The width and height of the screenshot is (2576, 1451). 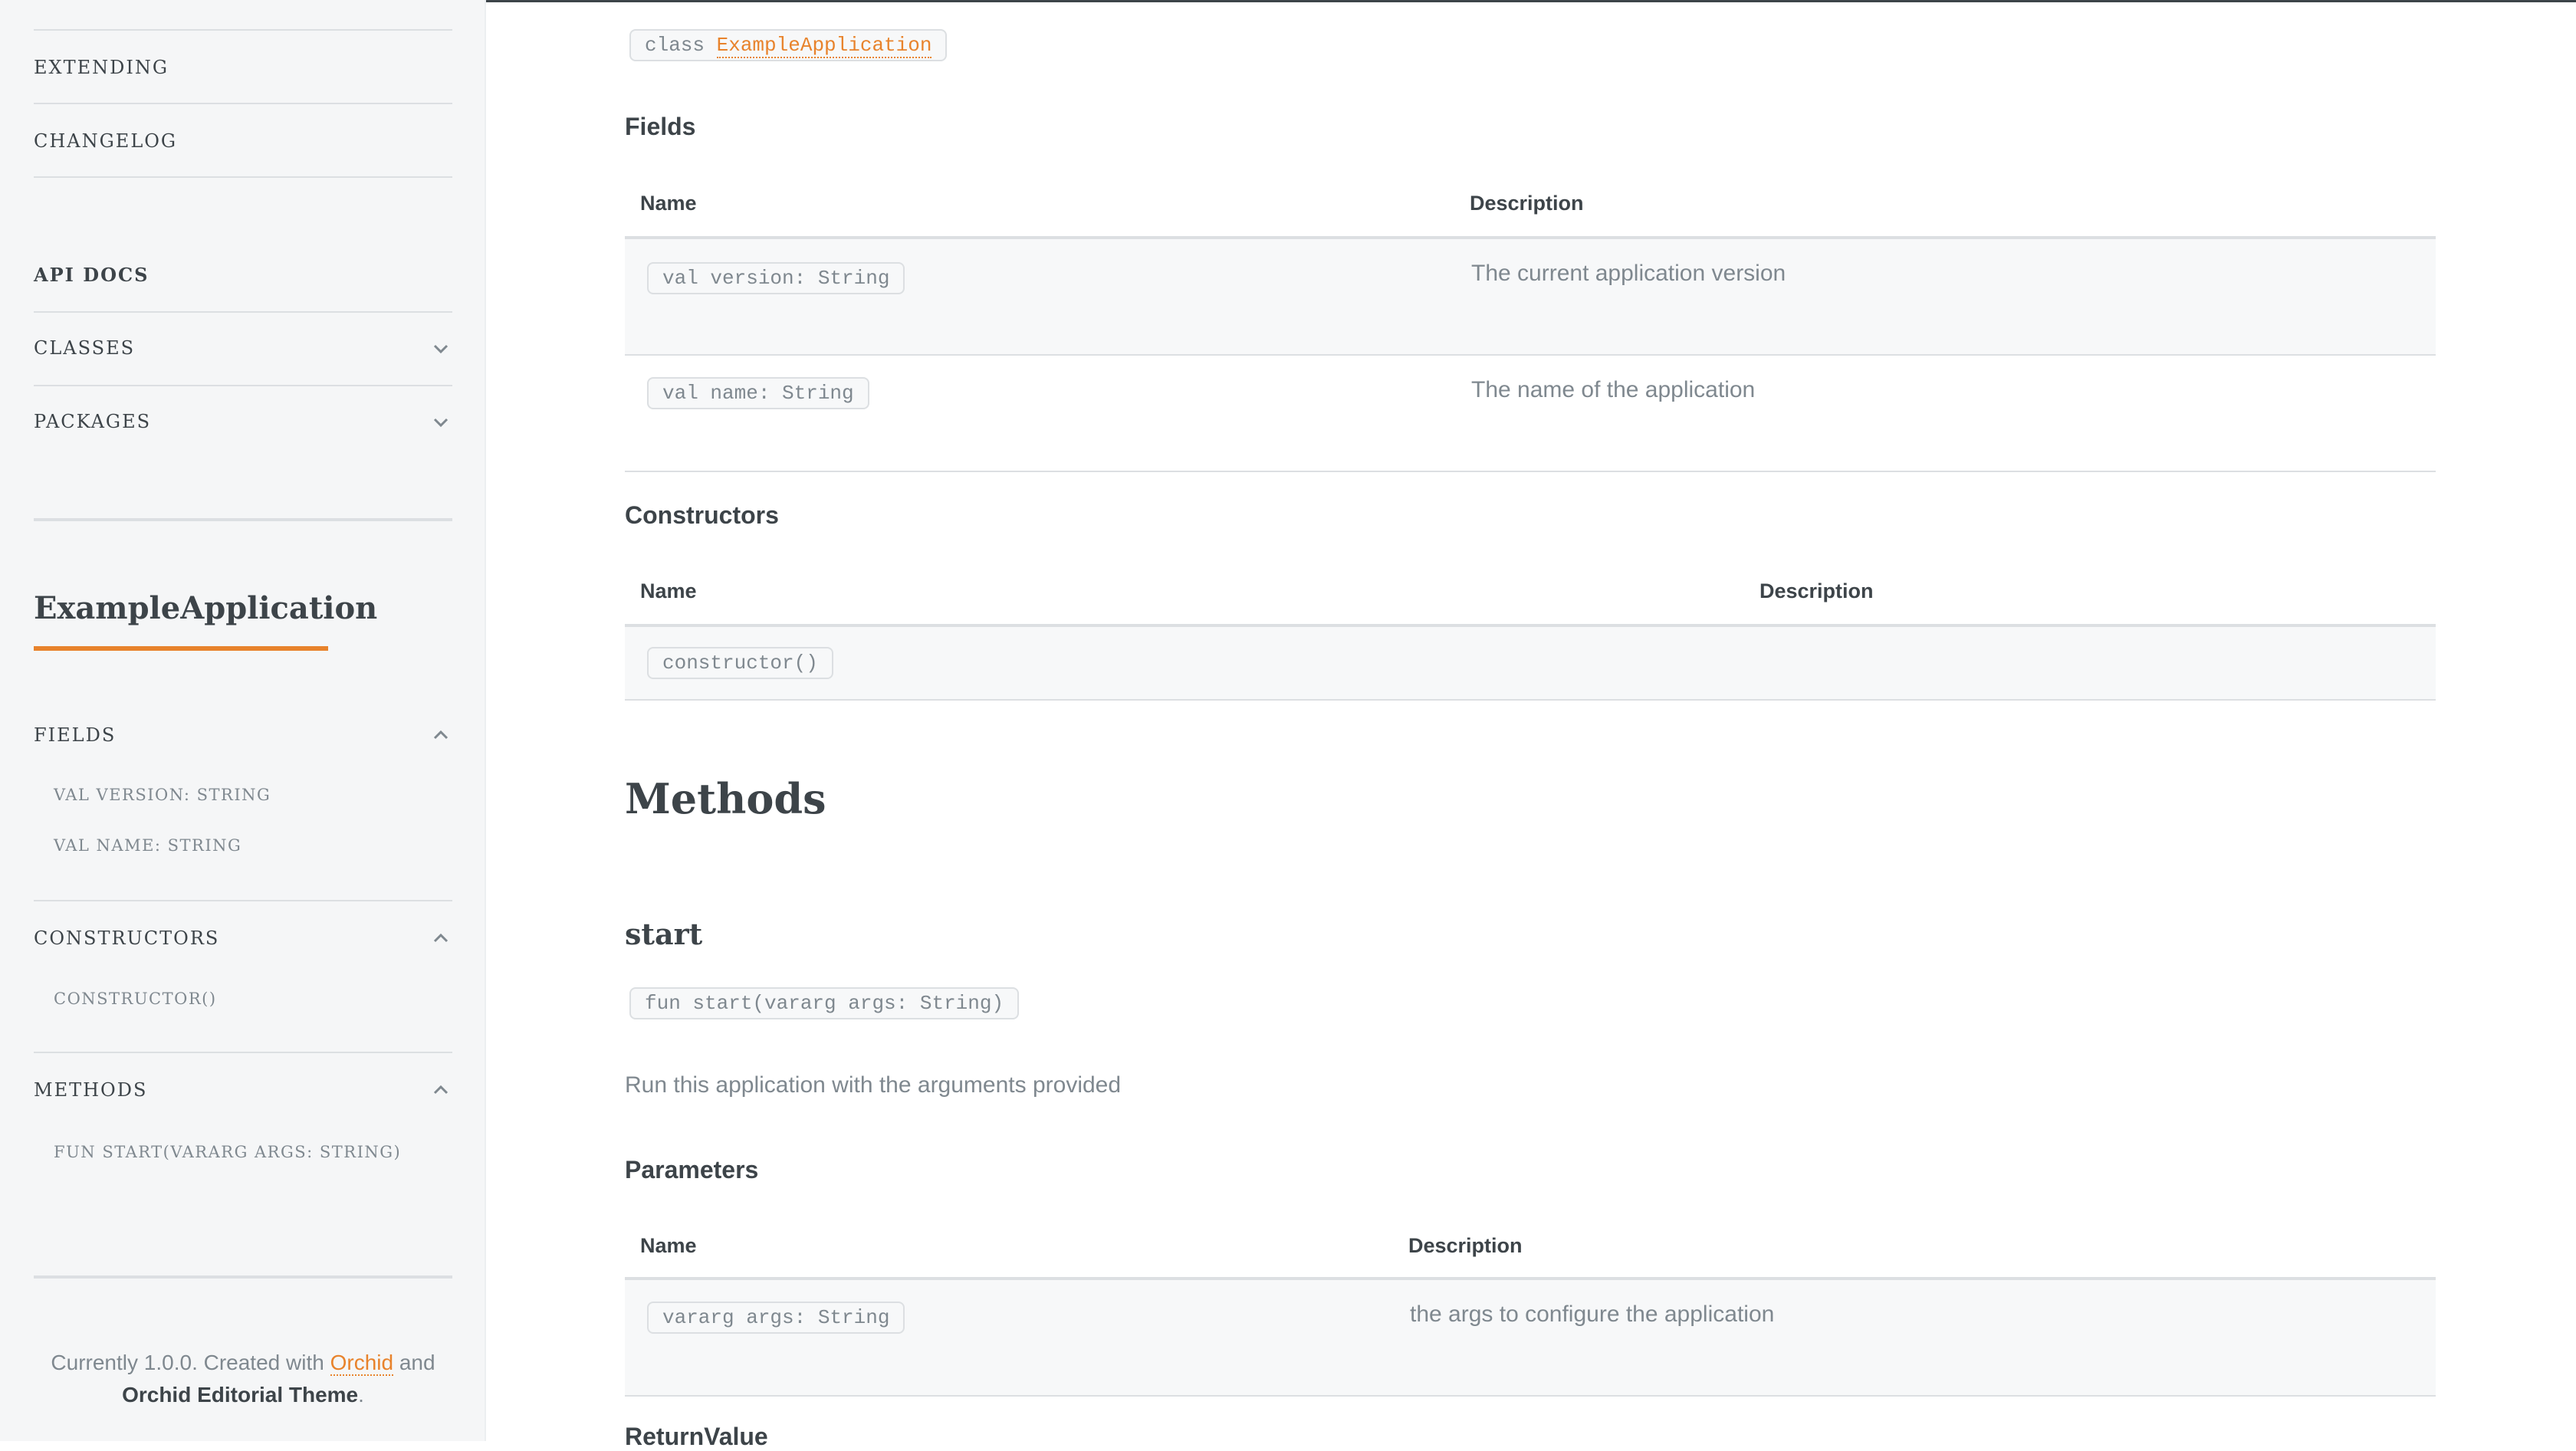 What do you see at coordinates (105, 141) in the screenshot?
I see `nav-changelog: CHANGELOG` at bounding box center [105, 141].